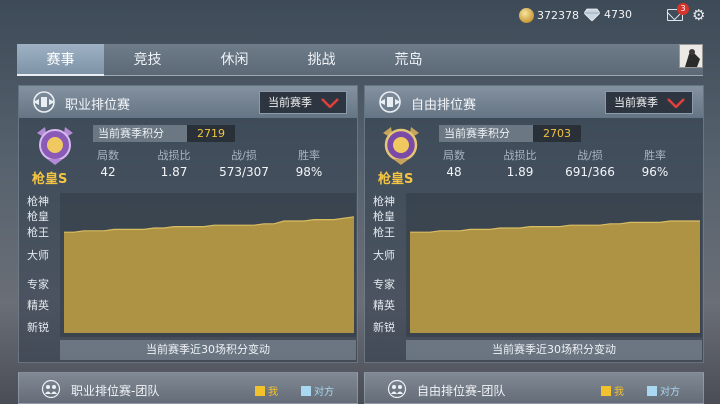  What do you see at coordinates (244, 172) in the screenshot?
I see `stat-value: 573/307` at bounding box center [244, 172].